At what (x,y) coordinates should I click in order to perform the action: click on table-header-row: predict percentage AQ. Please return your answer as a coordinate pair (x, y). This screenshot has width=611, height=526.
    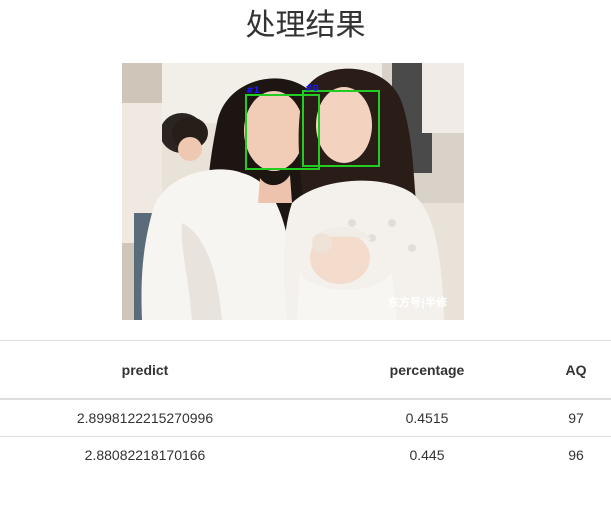
    Looking at the image, I should click on (305, 370).